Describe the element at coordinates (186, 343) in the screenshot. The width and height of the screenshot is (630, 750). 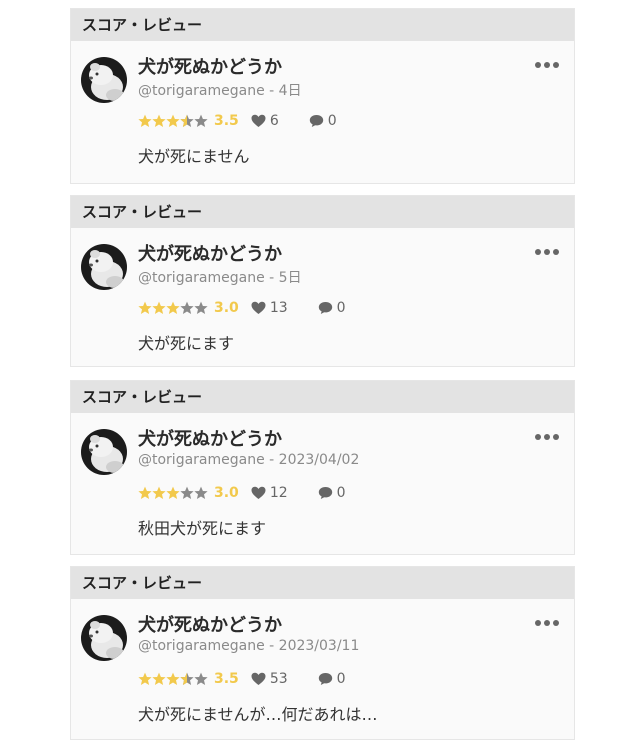
I see `review-text: 犬が死にます` at that location.